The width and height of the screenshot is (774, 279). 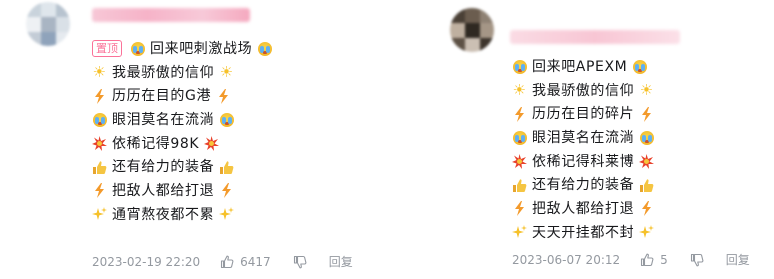 I want to click on comment-line: 天天开挂都不封, so click(x=583, y=233).